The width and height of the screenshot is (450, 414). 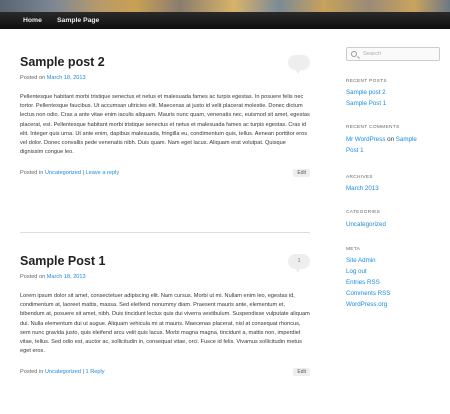 I want to click on post-title: Sample Post 1, so click(x=165, y=261).